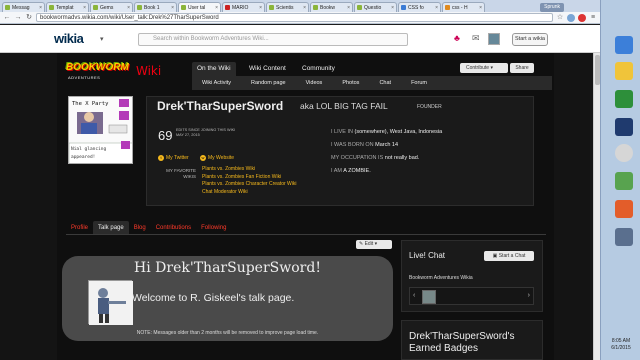  What do you see at coordinates (471, 296) in the screenshot?
I see `chat-users-carousel: ‹ ›` at bounding box center [471, 296].